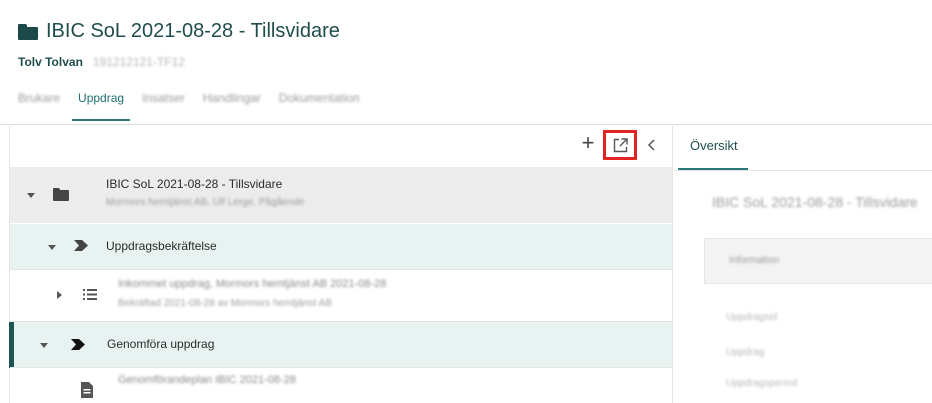 This screenshot has width=932, height=403. I want to click on chevron-left-icon, so click(651, 145).